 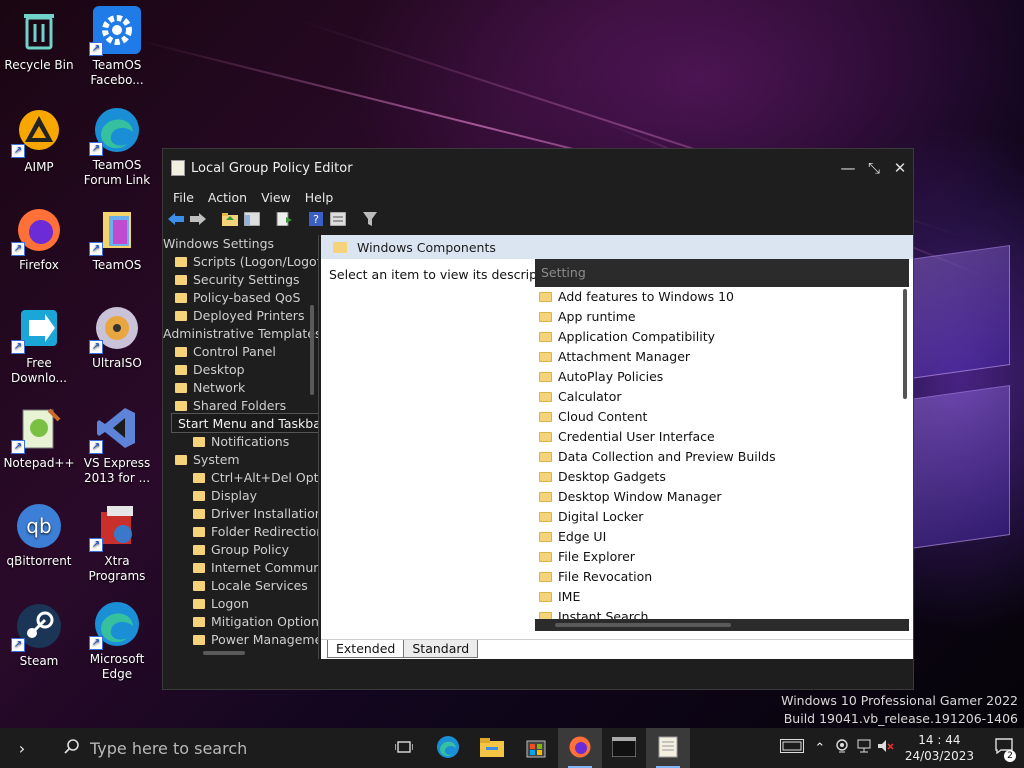 I want to click on tree-node: Desktop, so click(x=240, y=370).